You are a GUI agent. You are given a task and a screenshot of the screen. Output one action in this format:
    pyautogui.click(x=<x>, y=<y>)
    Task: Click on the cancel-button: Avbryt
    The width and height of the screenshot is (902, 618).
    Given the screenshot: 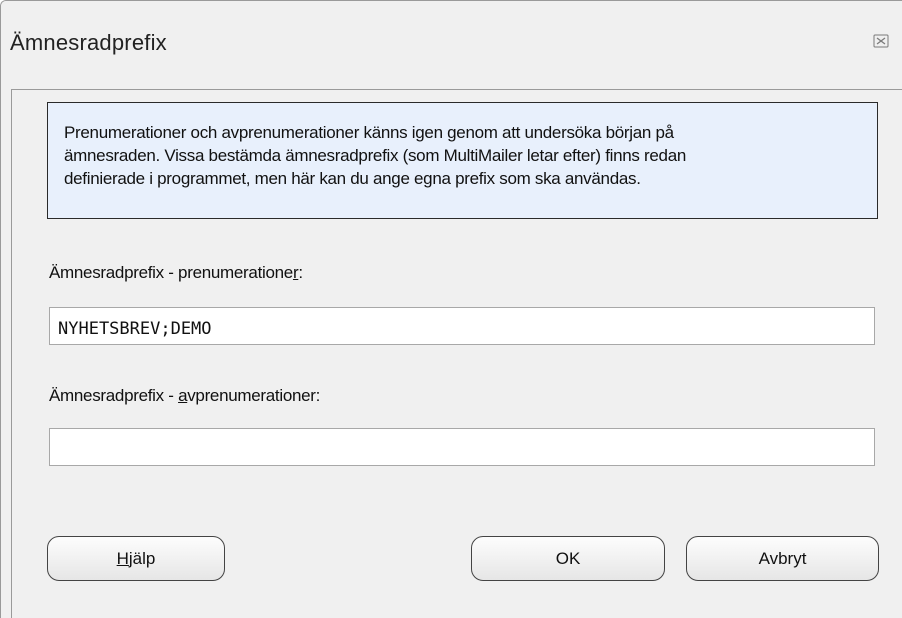 What is the action you would take?
    pyautogui.click(x=782, y=558)
    